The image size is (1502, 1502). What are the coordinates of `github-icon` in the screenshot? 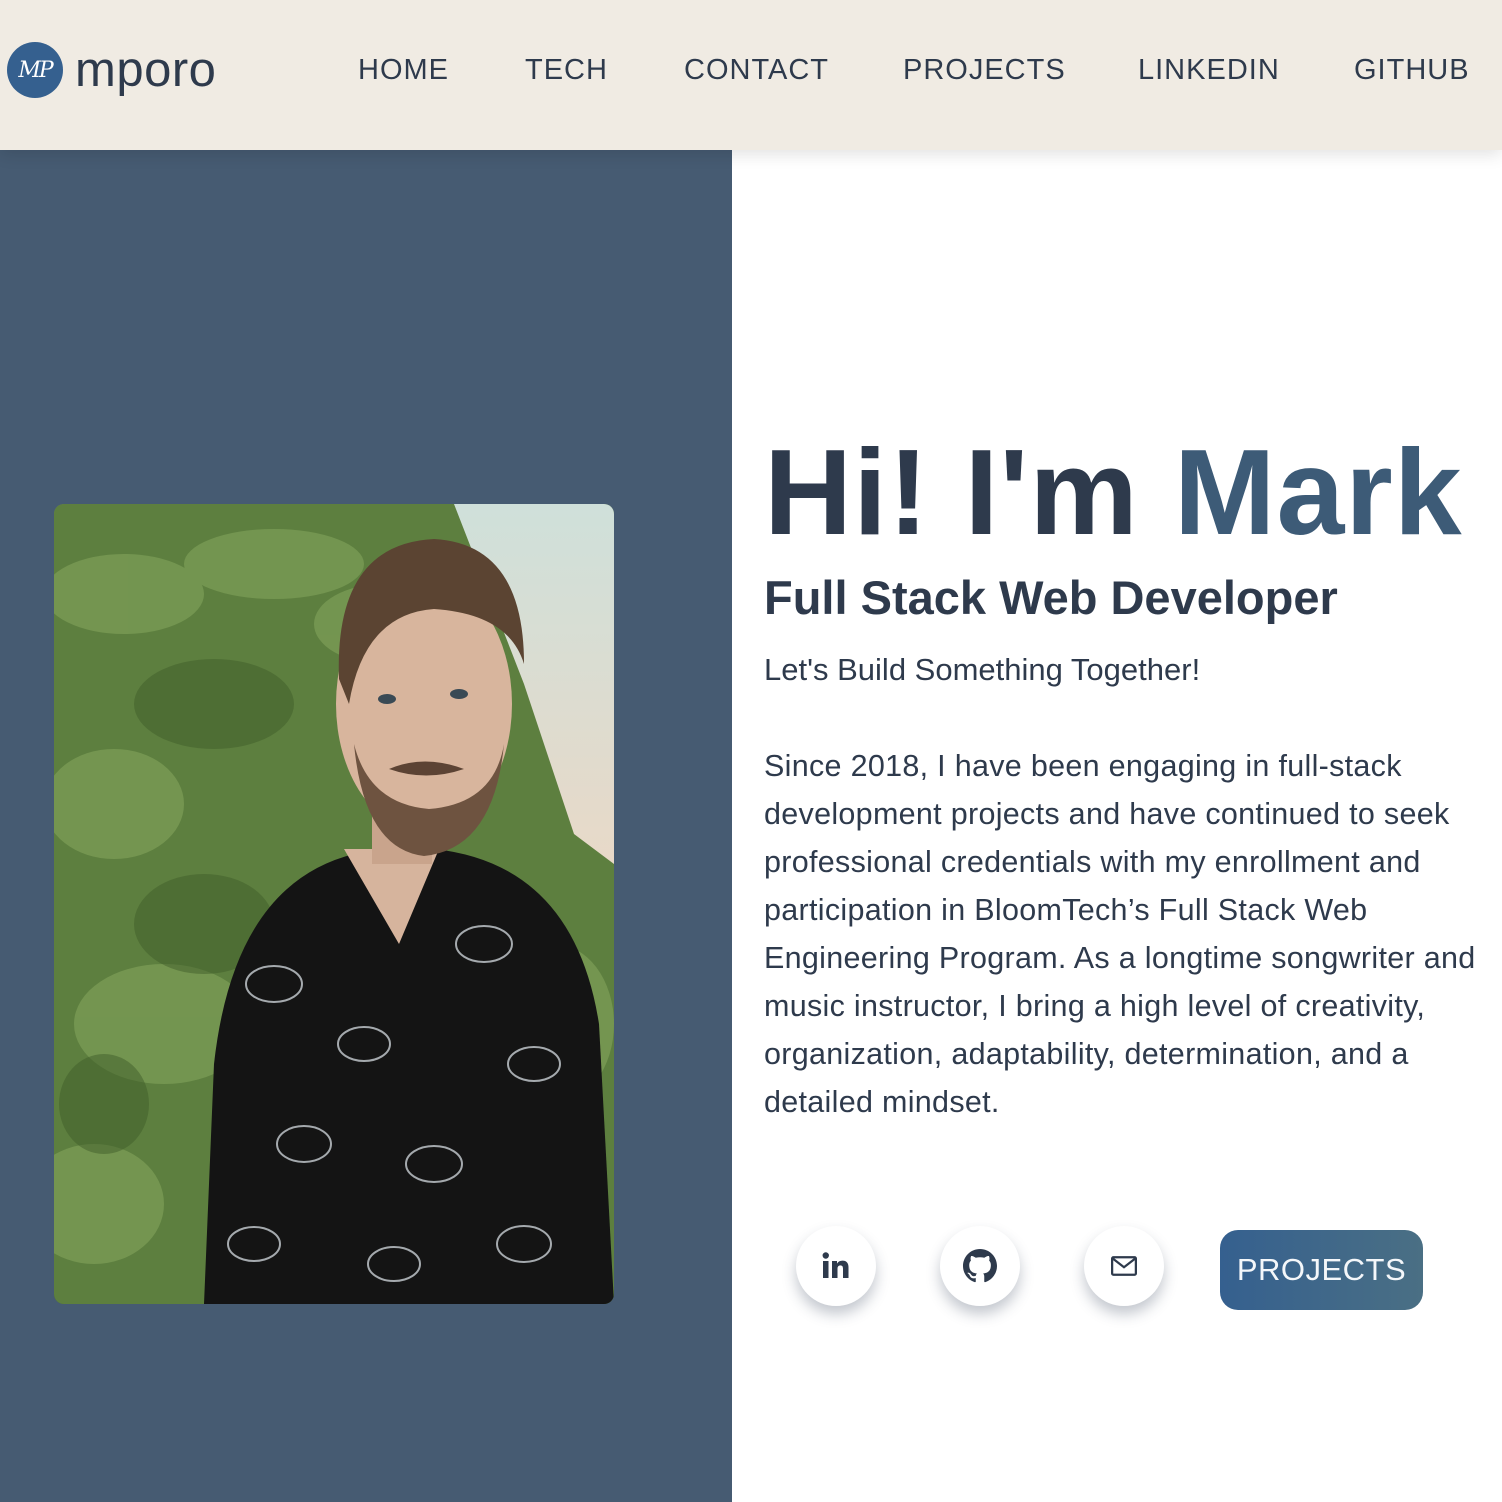 It's located at (980, 1266).